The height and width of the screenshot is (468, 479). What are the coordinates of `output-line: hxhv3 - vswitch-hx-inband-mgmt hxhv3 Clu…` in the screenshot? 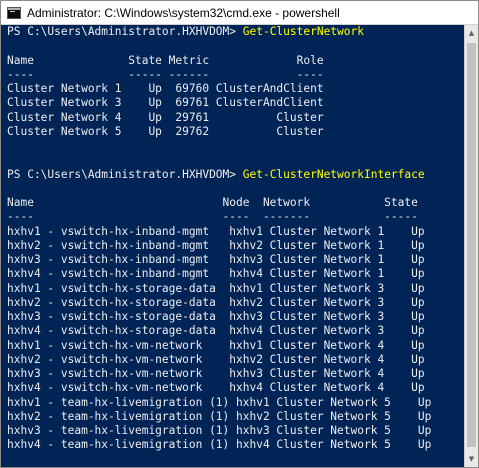 It's located at (216, 259).